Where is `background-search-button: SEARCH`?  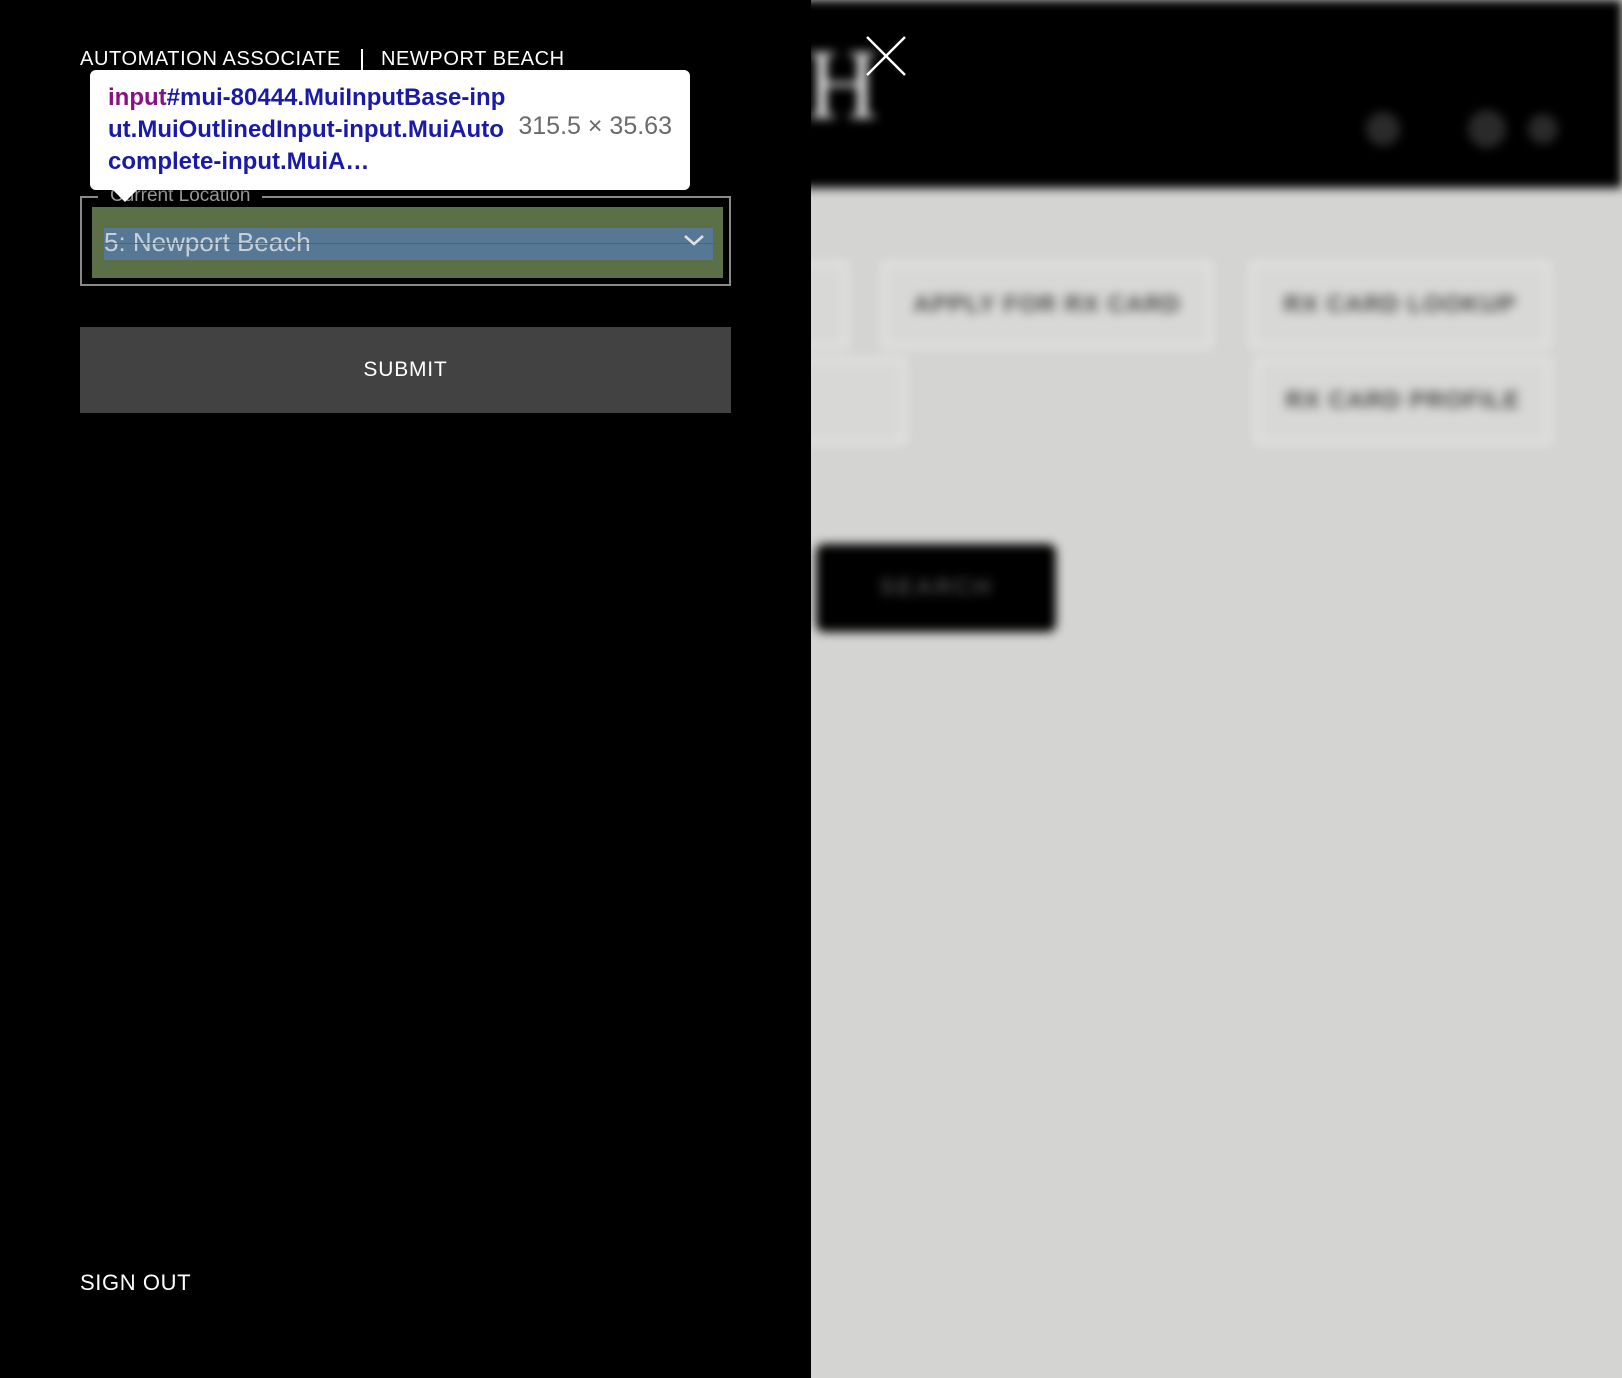 background-search-button: SEARCH is located at coordinates (936, 588).